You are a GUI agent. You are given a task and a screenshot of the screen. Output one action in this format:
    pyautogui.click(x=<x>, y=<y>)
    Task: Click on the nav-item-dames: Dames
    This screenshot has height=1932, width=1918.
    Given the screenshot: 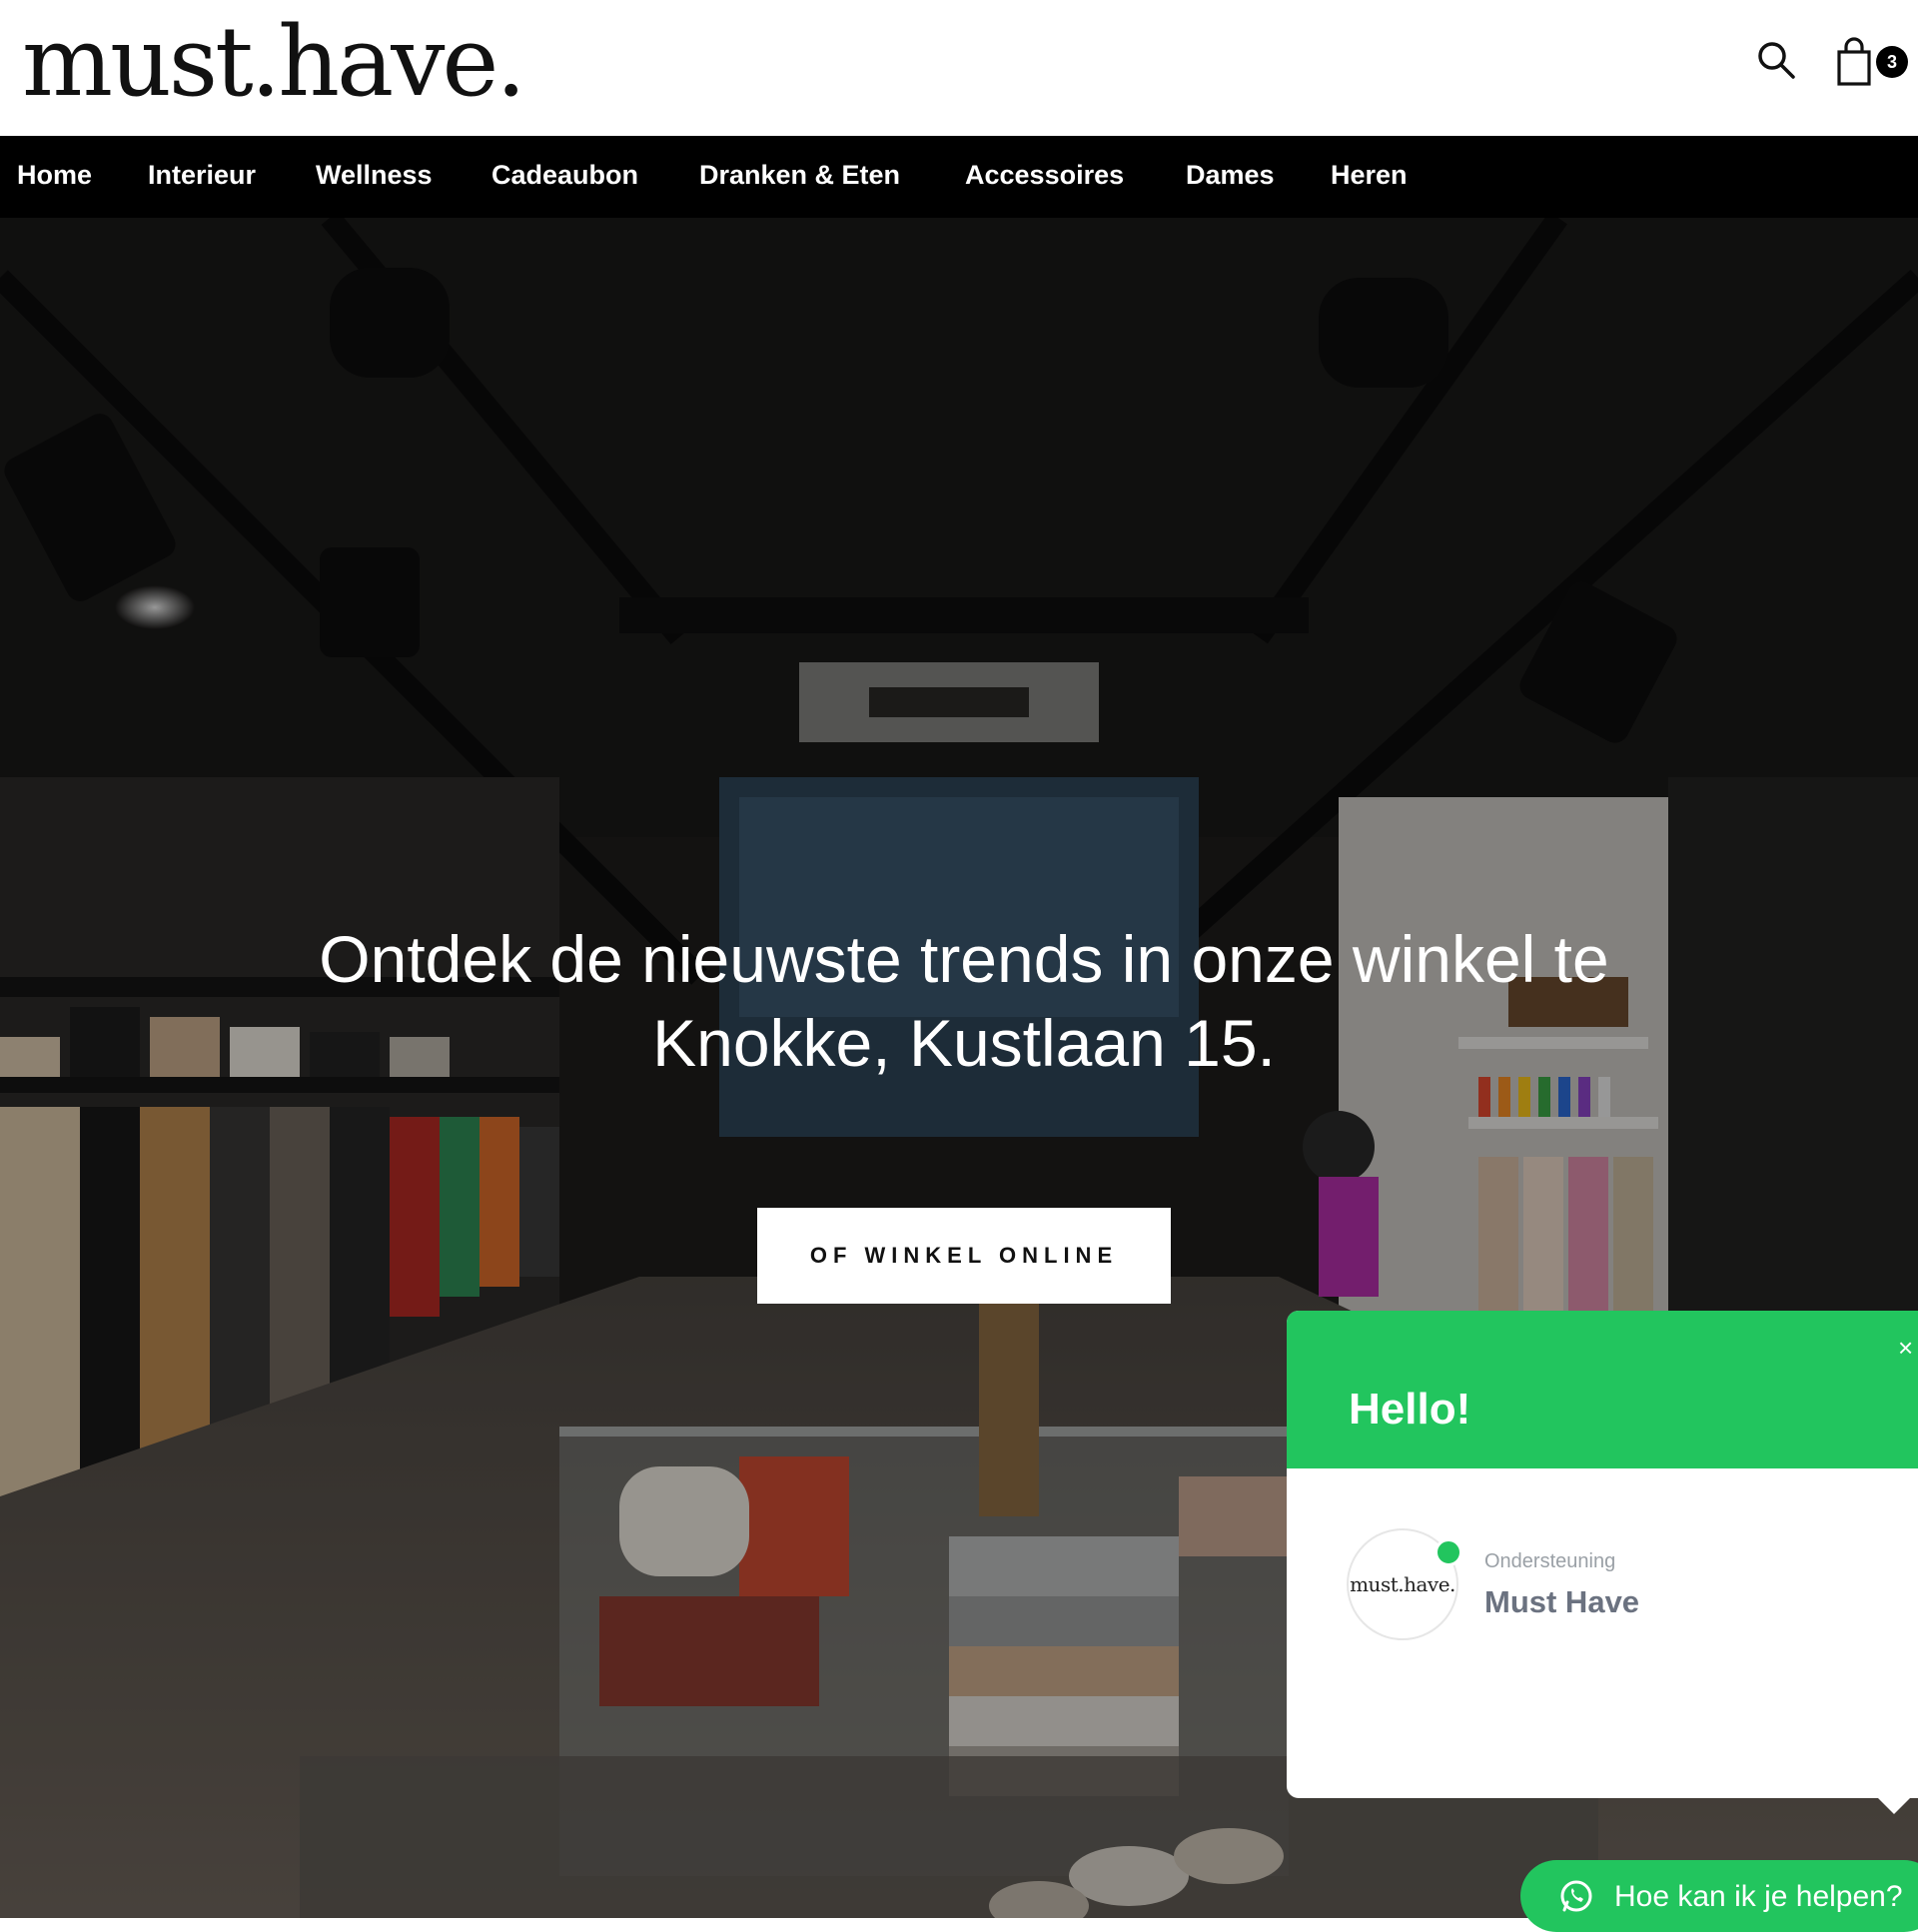 What is the action you would take?
    pyautogui.click(x=1230, y=175)
    